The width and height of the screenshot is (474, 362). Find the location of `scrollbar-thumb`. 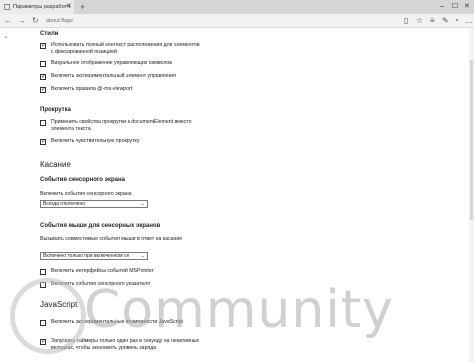

scrollbar-thumb is located at coordinates (471, 140).